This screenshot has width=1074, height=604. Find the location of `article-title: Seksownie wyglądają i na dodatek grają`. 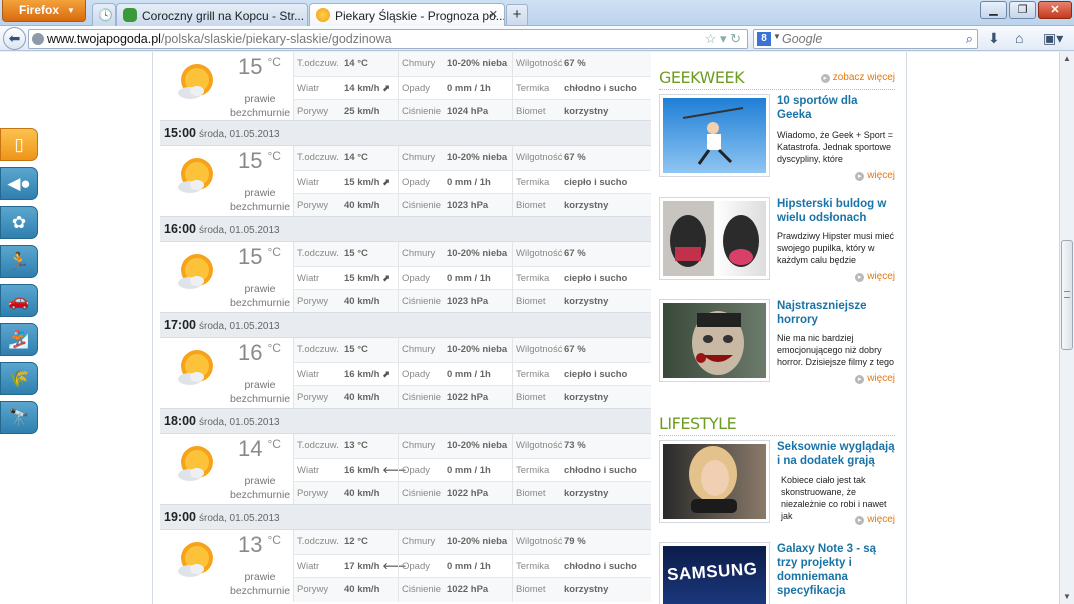

article-title: Seksownie wyglądają i na dodatek grają is located at coordinates (836, 454).